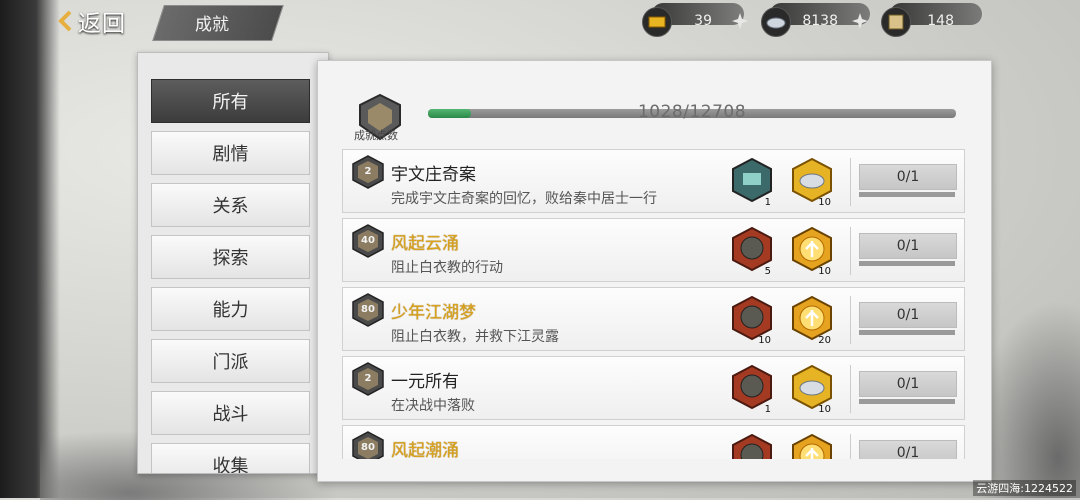  What do you see at coordinates (812, 445) in the screenshot?
I see `flame-orb-icon` at bounding box center [812, 445].